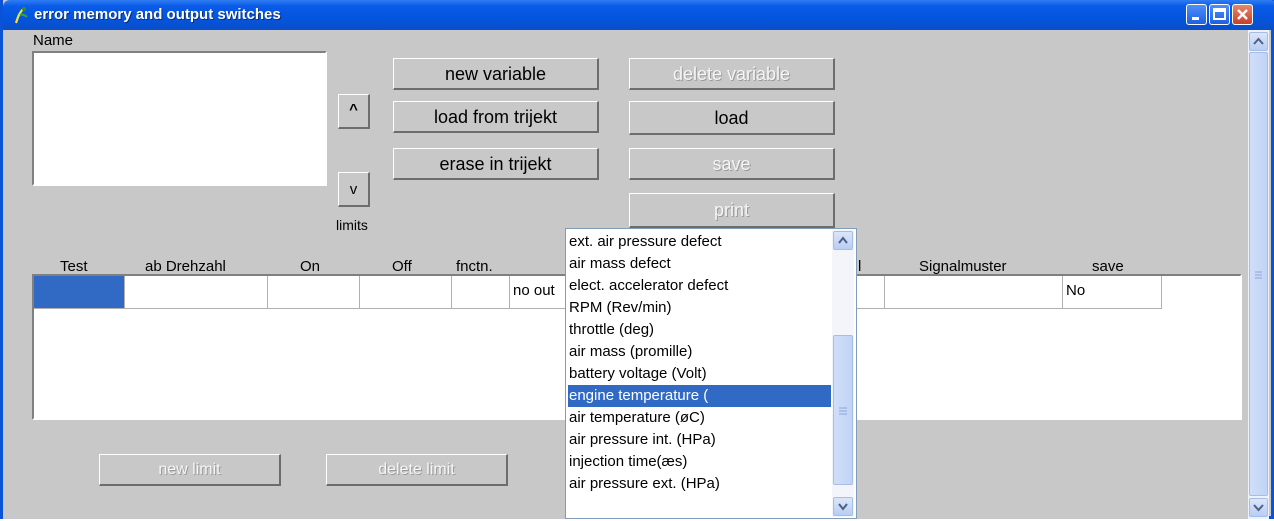 This screenshot has width=1274, height=521. I want to click on name-listbox, so click(179, 118).